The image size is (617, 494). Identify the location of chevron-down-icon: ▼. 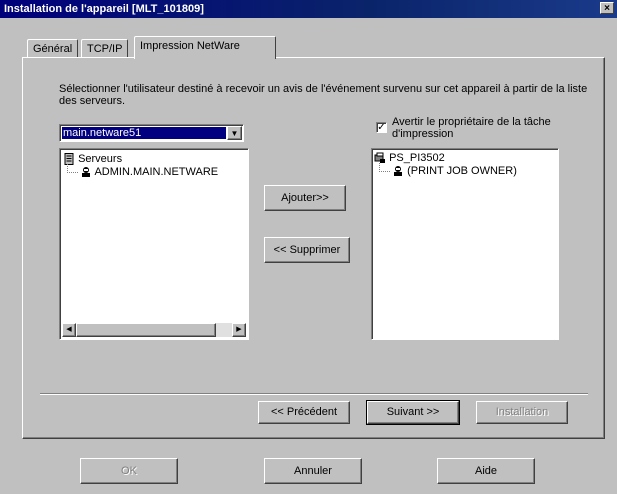
(234, 133).